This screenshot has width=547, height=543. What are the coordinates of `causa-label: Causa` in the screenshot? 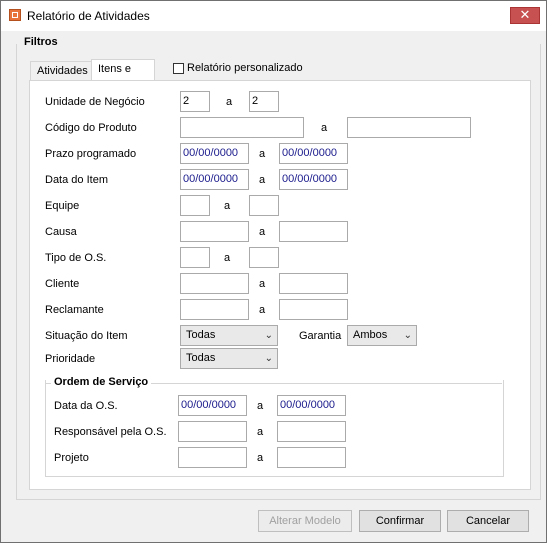 It's located at (61, 232).